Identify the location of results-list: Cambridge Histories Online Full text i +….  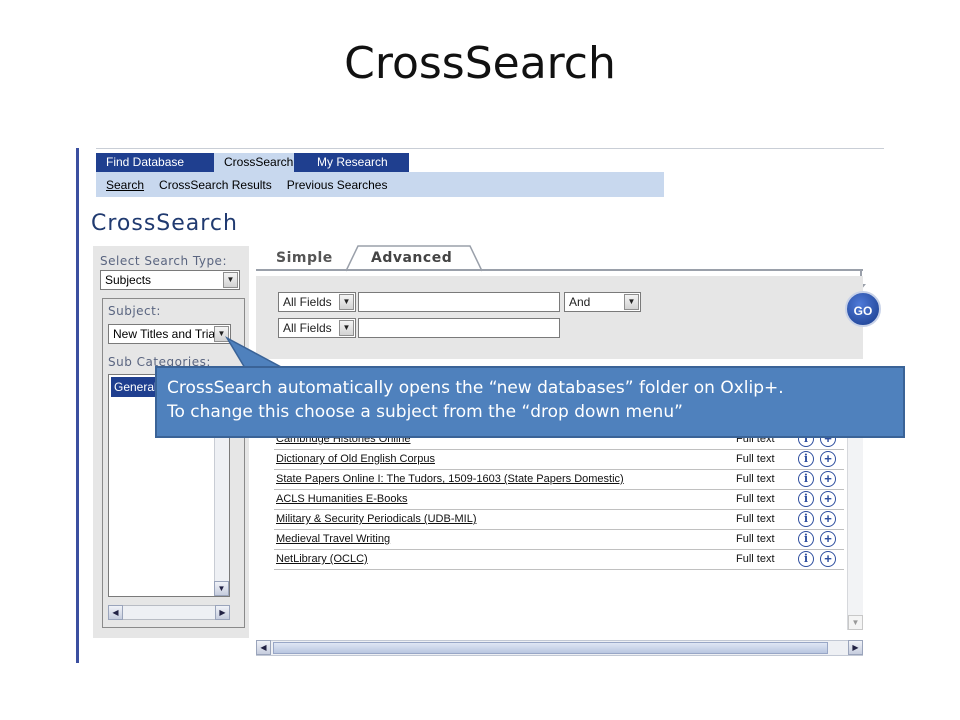
(559, 500).